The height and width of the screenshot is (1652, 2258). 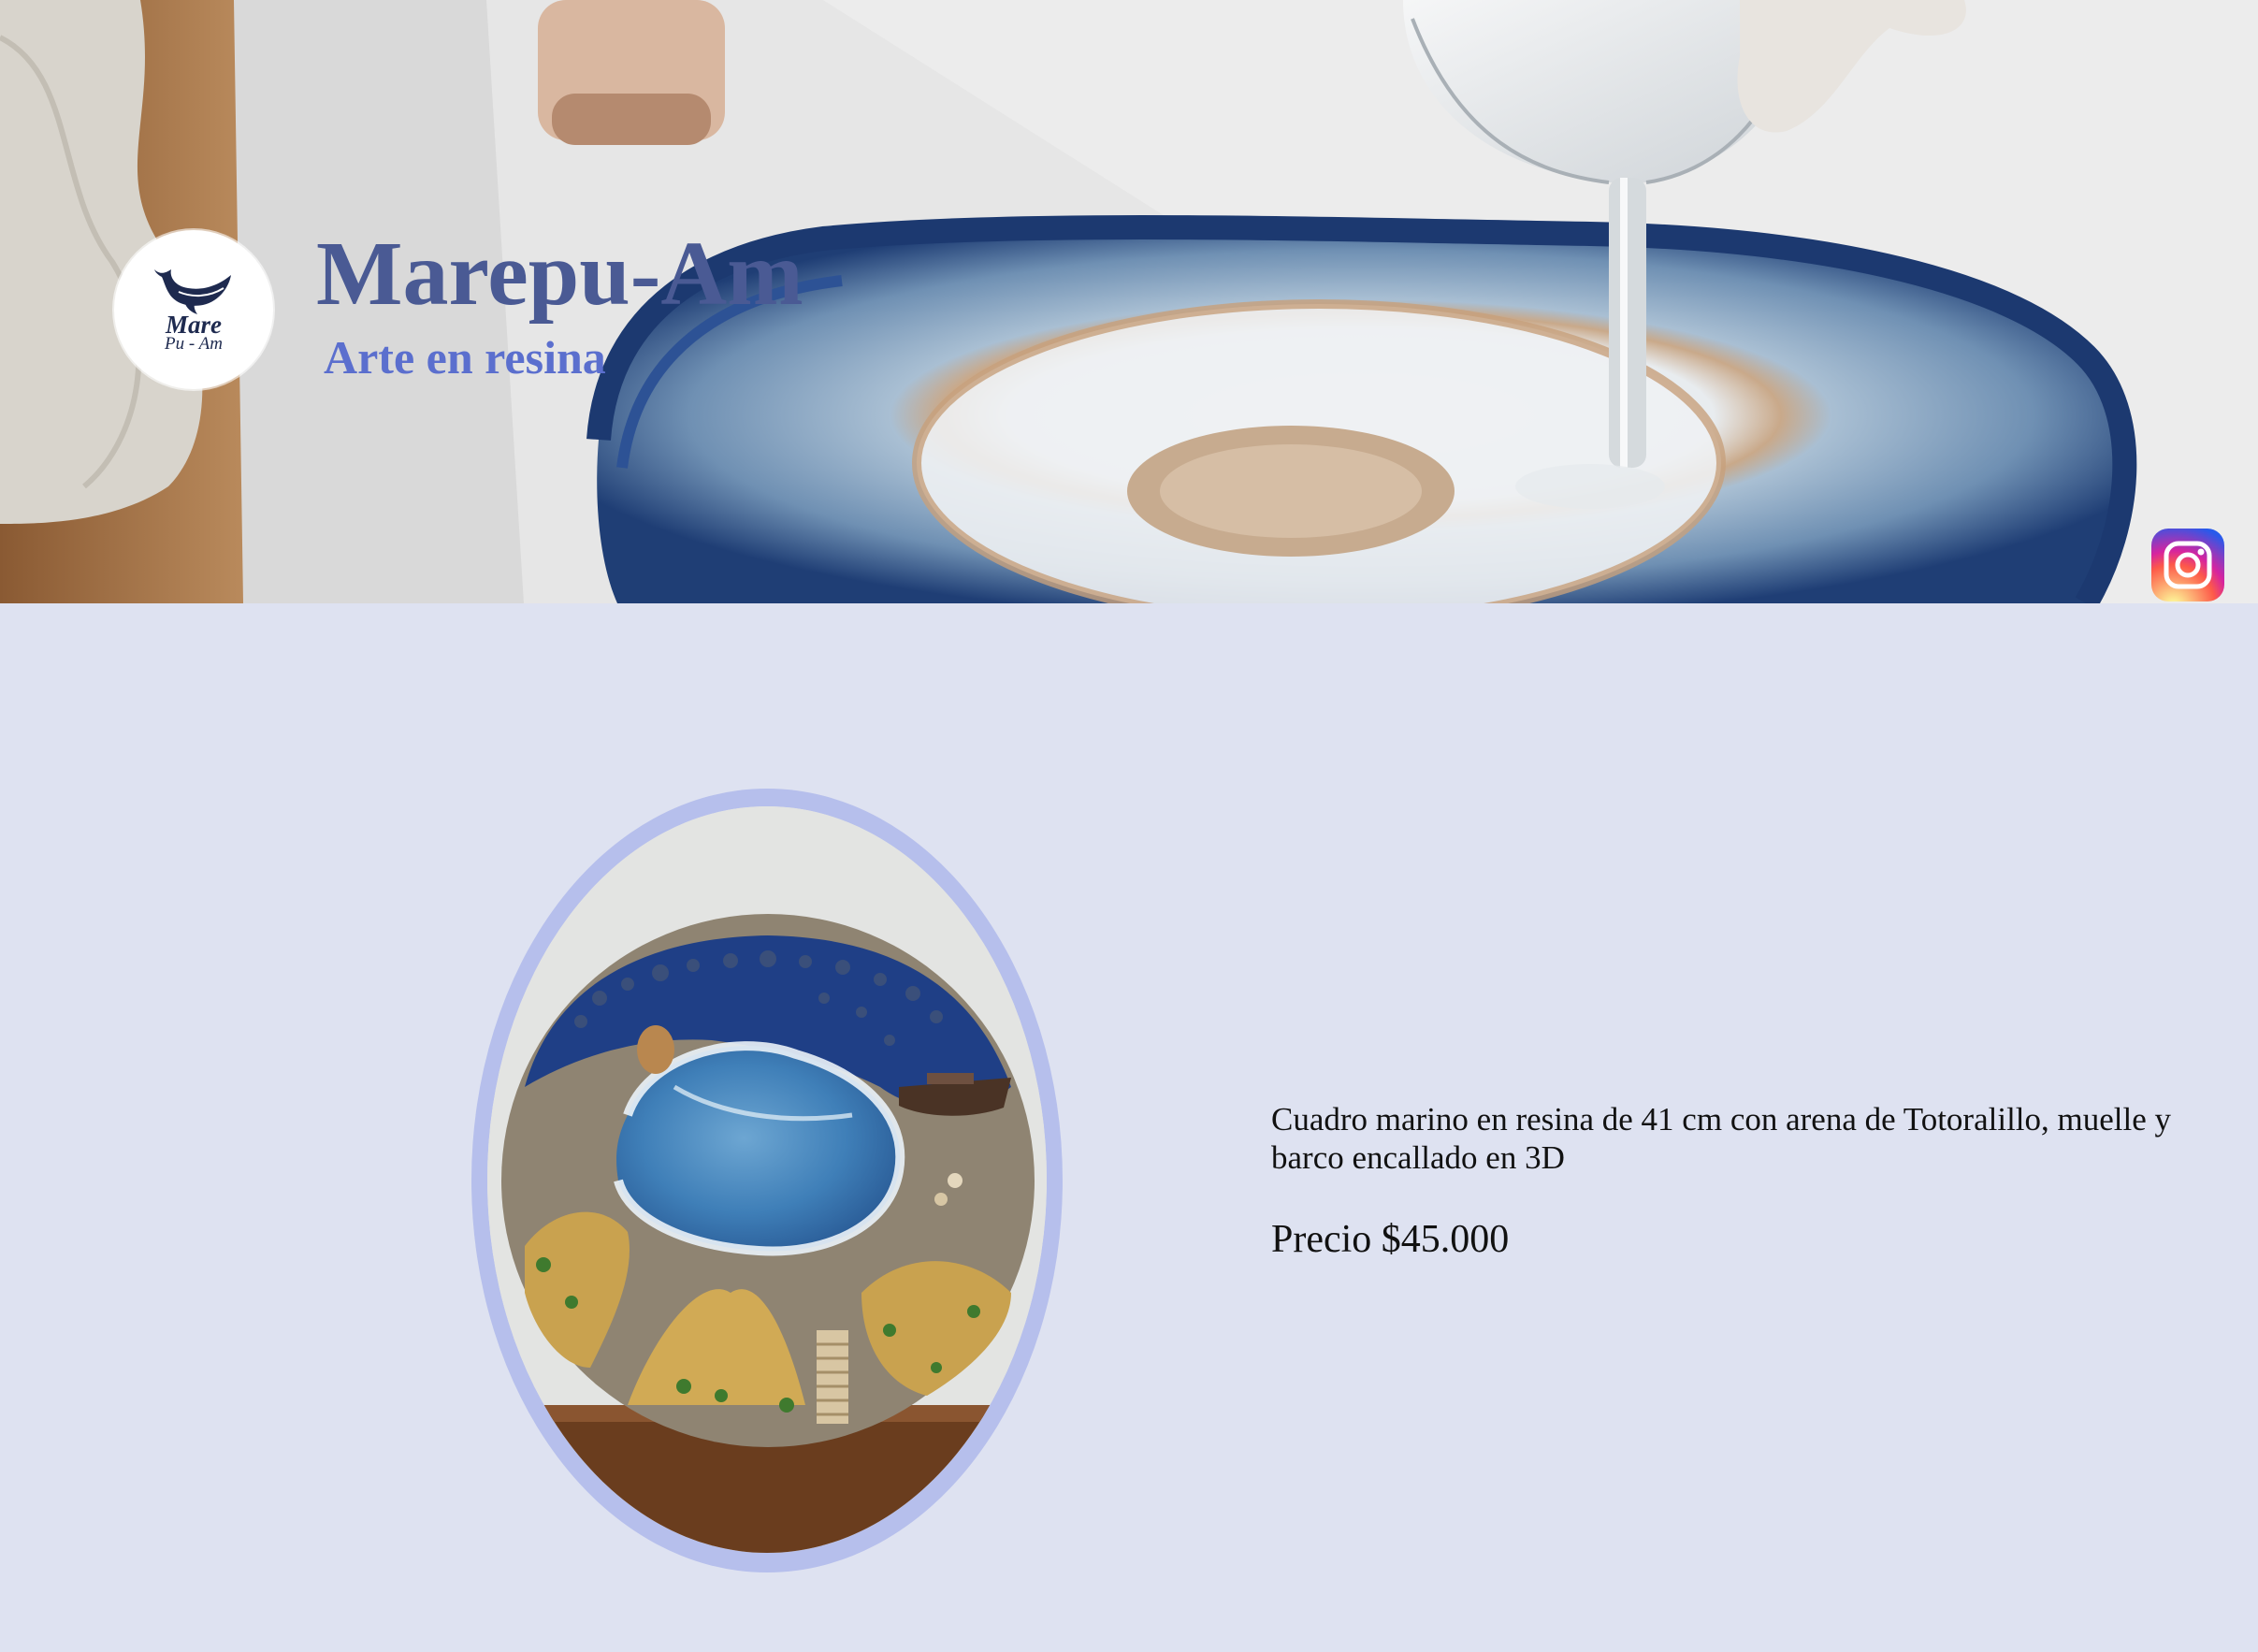 I want to click on instagram-link, so click(x=2187, y=565).